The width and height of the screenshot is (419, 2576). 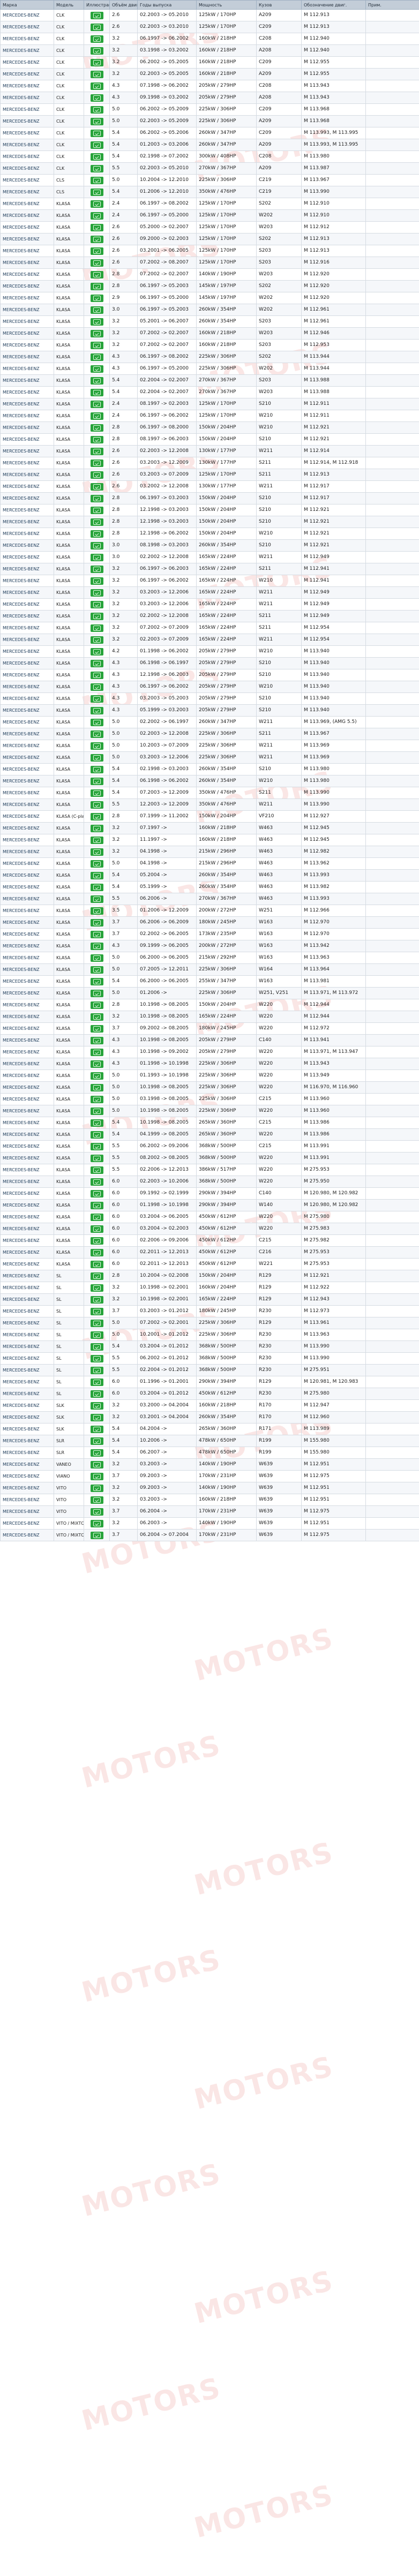 I want to click on column-header-volume: Объём двиг., so click(x=123, y=5).